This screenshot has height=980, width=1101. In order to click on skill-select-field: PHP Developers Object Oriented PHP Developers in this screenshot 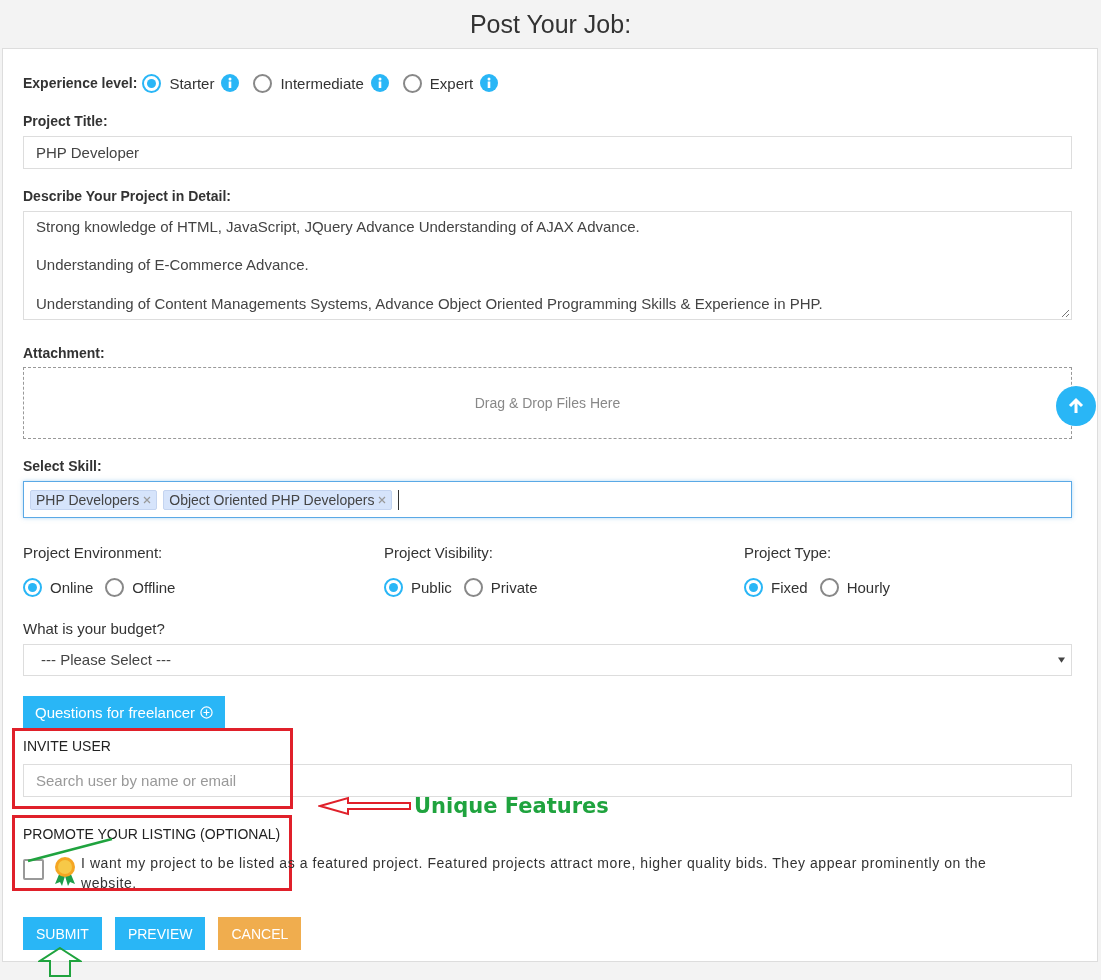, I will do `click(547, 499)`.